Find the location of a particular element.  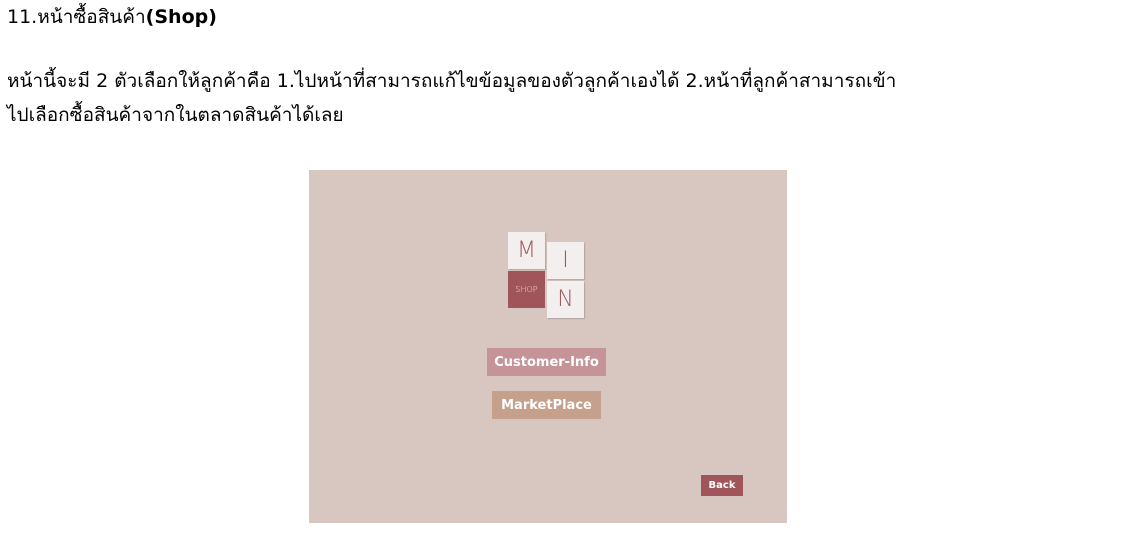

heading-number: 11. is located at coordinates (22, 17).